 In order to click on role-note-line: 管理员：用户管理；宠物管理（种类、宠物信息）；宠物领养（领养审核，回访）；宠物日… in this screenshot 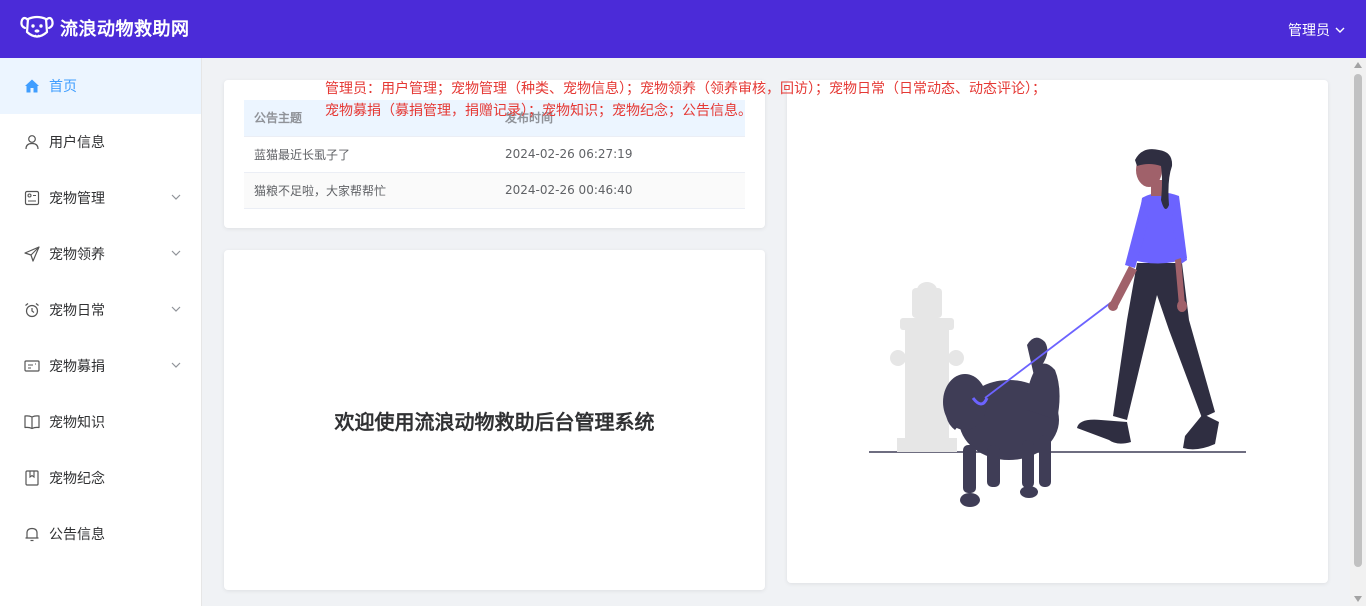, I will do `click(685, 89)`.